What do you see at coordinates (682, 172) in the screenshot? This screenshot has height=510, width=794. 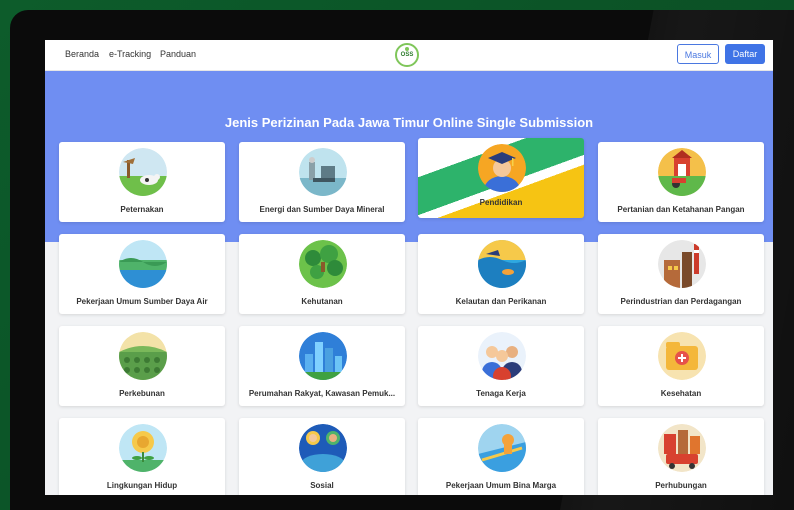 I see `agriculture-icon` at bounding box center [682, 172].